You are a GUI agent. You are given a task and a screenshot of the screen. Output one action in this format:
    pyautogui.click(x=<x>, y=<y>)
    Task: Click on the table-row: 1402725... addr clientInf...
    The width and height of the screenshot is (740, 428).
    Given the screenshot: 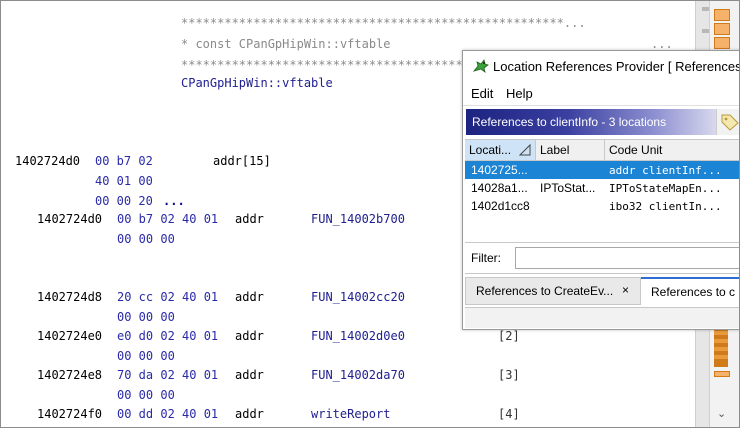 What is the action you would take?
    pyautogui.click(x=602, y=170)
    